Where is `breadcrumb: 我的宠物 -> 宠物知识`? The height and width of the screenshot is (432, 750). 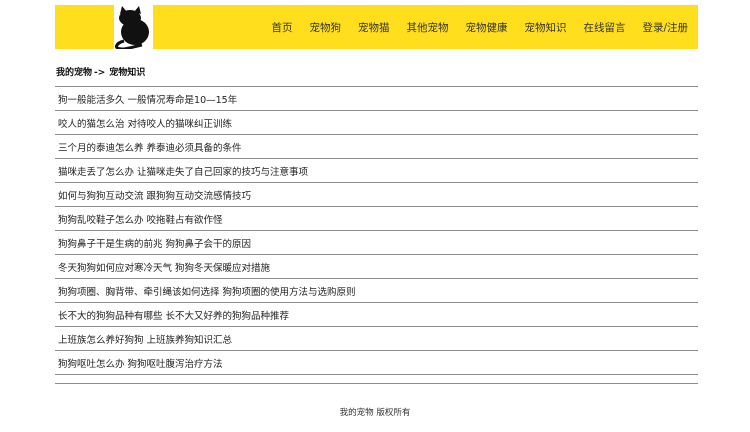
breadcrumb: 我的宠物 -> 宠物知识 is located at coordinates (100, 71).